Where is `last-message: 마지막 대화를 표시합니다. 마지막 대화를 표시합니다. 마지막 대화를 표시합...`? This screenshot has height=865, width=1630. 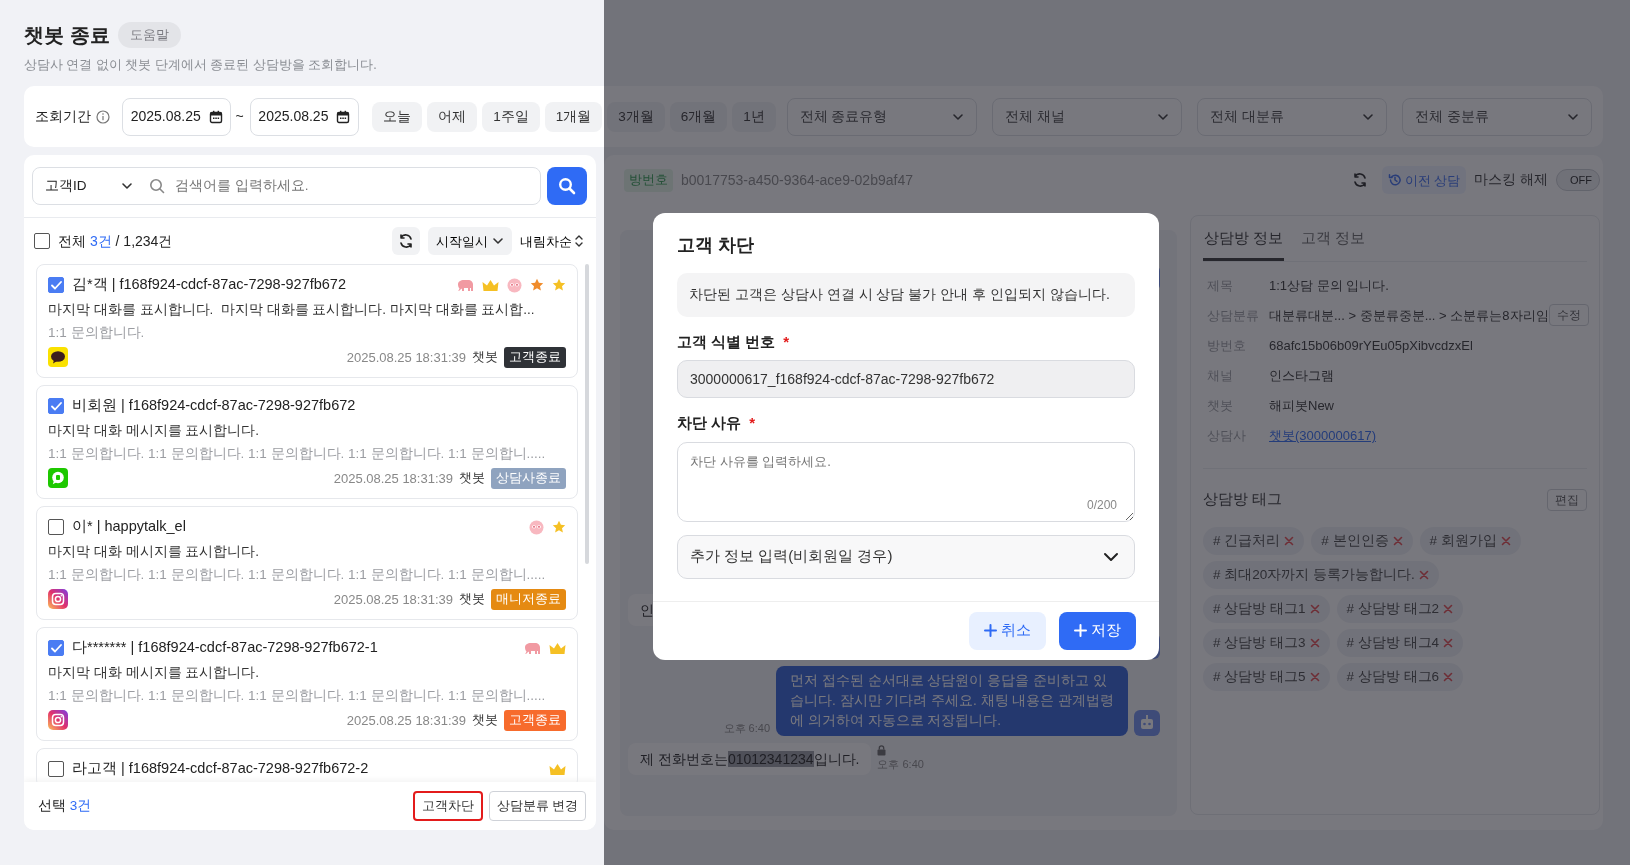 last-message: 마지막 대화를 표시합니다. 마지막 대화를 표시합니다. 마지막 대화를 표시합... is located at coordinates (292, 310).